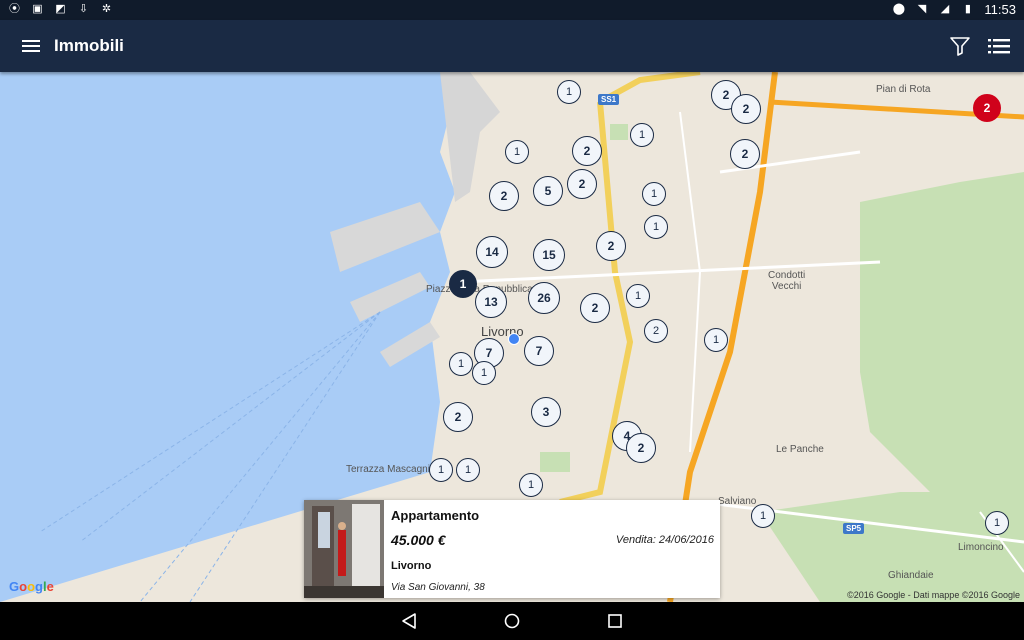  I want to click on home-icon, so click(512, 621).